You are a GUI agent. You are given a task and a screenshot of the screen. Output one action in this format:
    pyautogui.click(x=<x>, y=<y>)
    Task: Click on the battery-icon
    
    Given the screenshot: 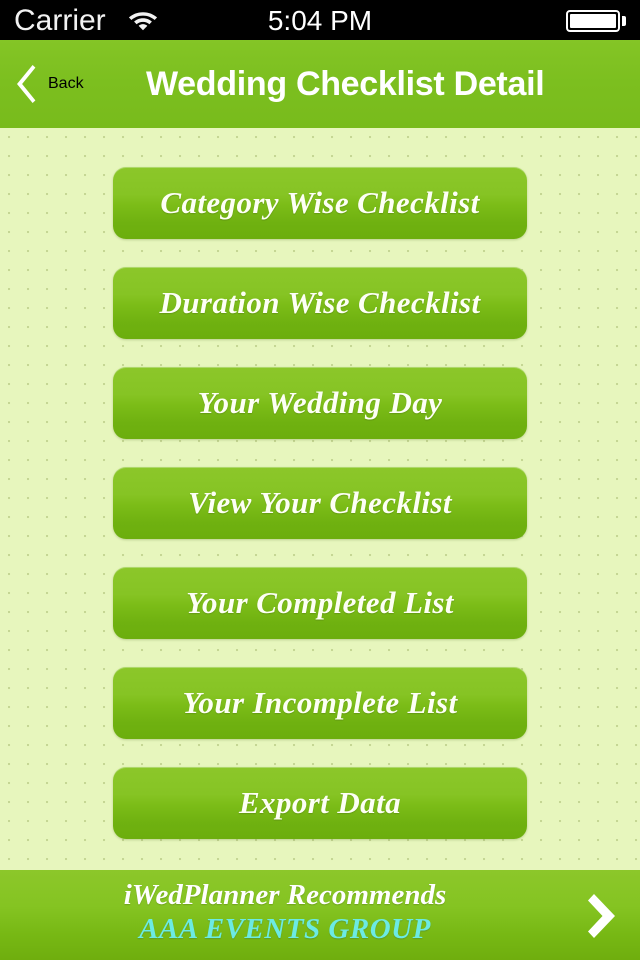 What is the action you would take?
    pyautogui.click(x=593, y=21)
    